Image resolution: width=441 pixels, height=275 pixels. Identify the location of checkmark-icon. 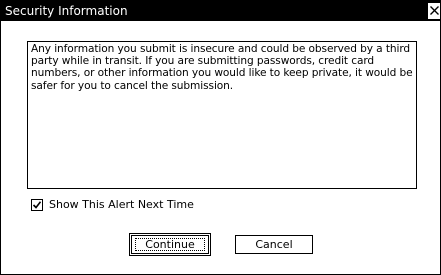
(37, 205).